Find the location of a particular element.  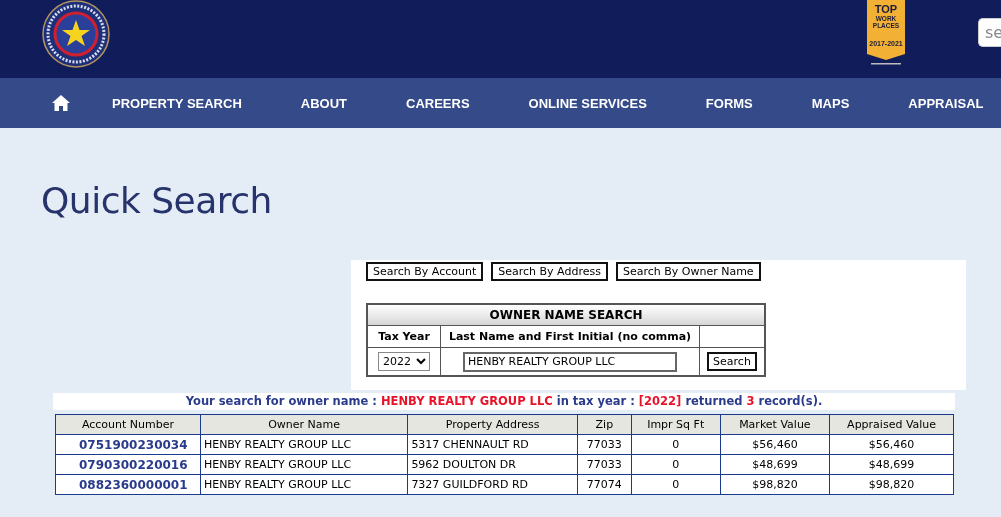

column-header: Market Value is located at coordinates (775, 424).